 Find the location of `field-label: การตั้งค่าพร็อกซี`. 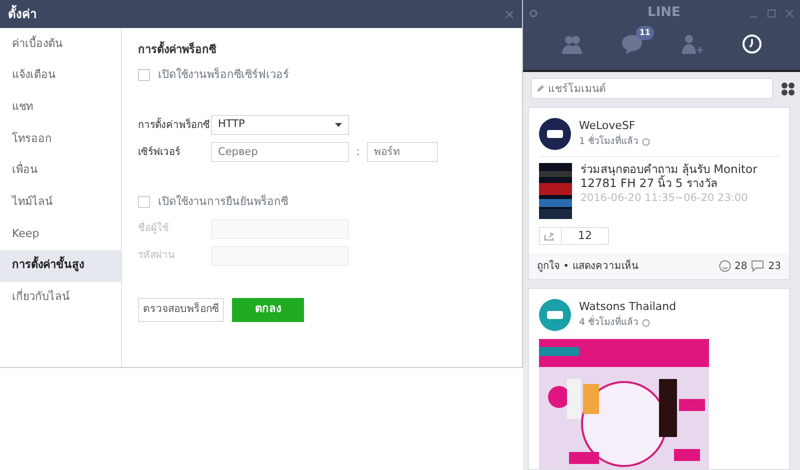

field-label: การตั้งค่าพร็อกซี is located at coordinates (174, 125).